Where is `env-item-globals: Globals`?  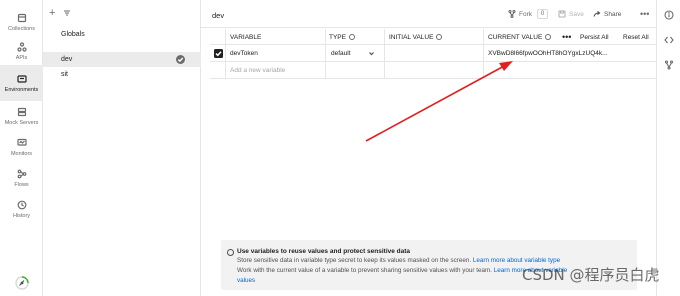 env-item-globals: Globals is located at coordinates (122, 34).